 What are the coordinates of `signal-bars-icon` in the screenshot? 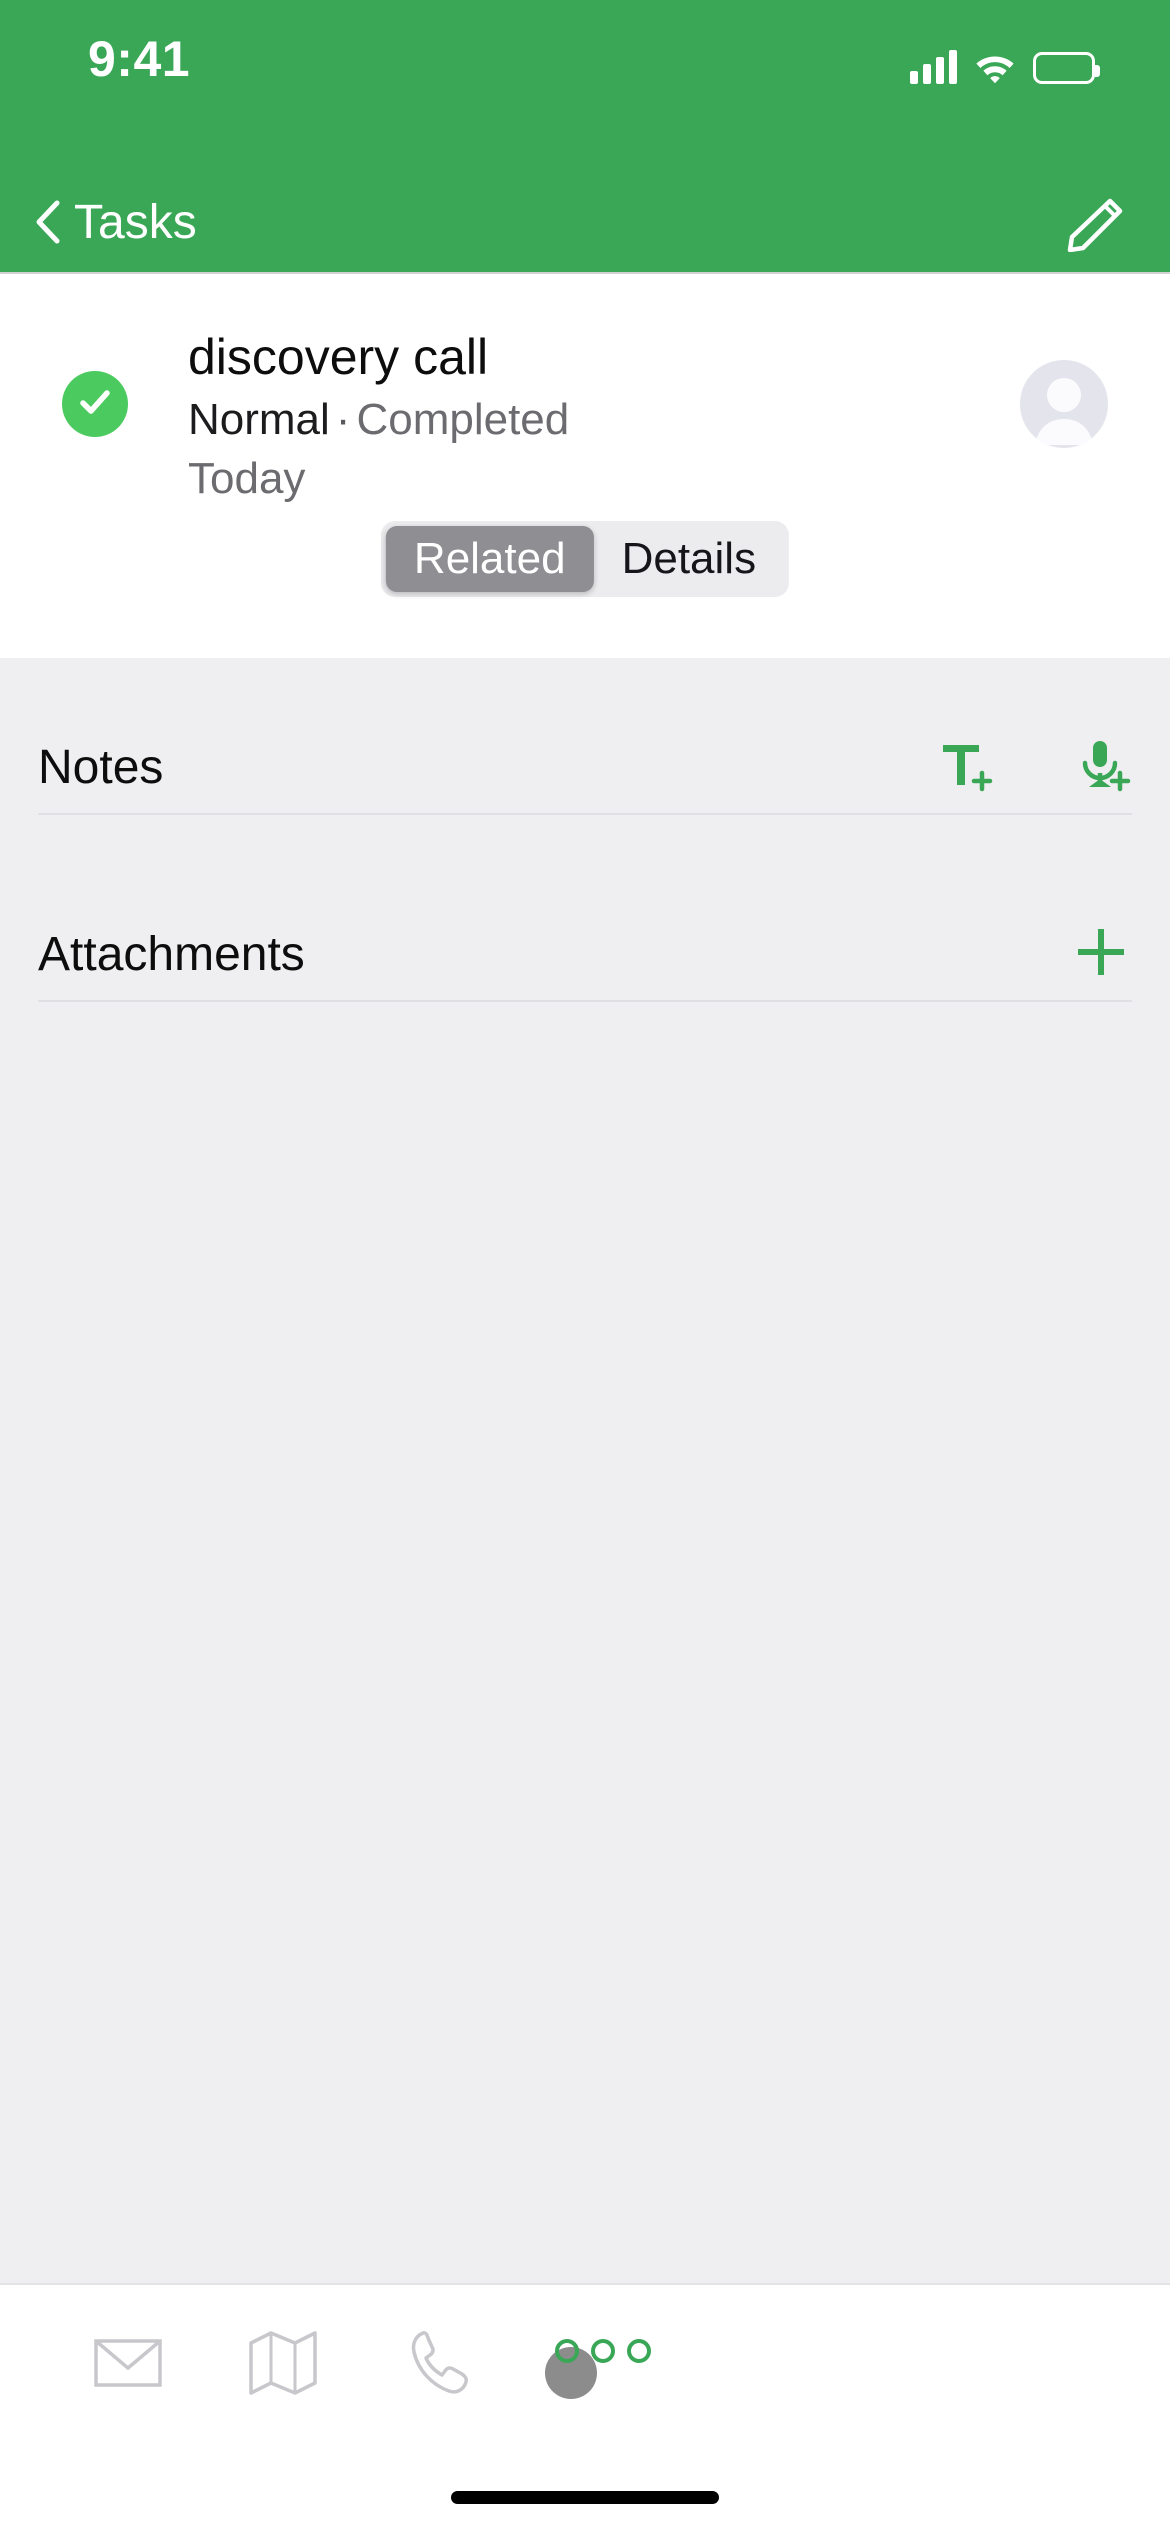 It's located at (933, 67).